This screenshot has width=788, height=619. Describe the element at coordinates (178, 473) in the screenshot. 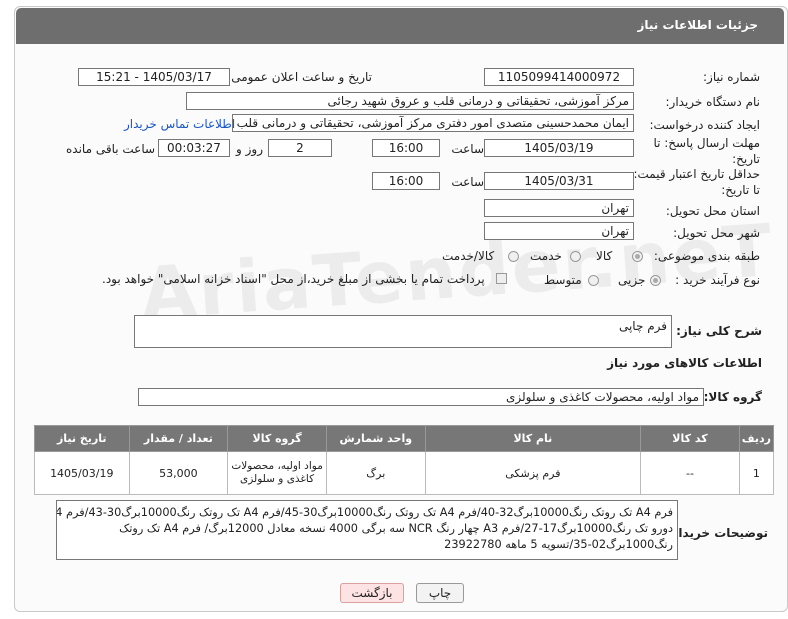

I see `cell-qty: 53,000` at that location.